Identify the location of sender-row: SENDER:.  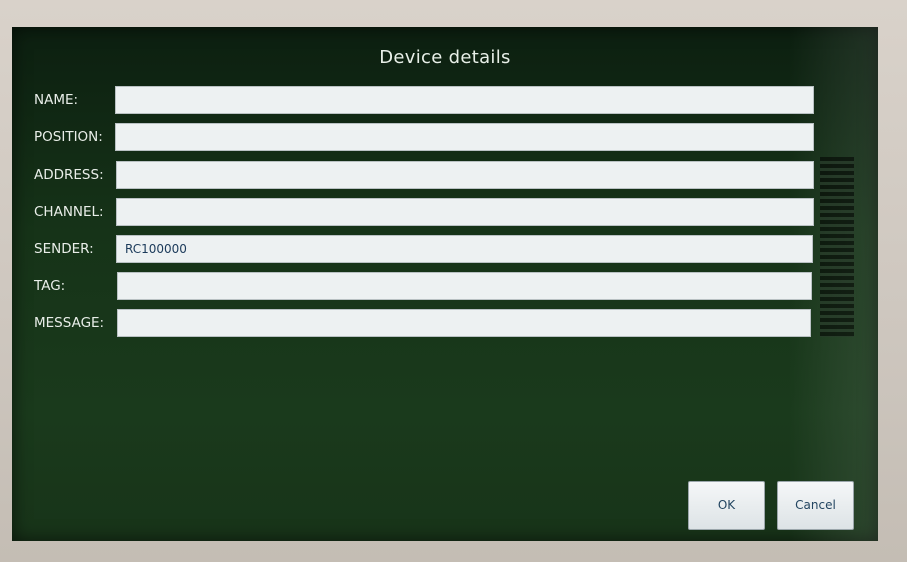
(445, 250).